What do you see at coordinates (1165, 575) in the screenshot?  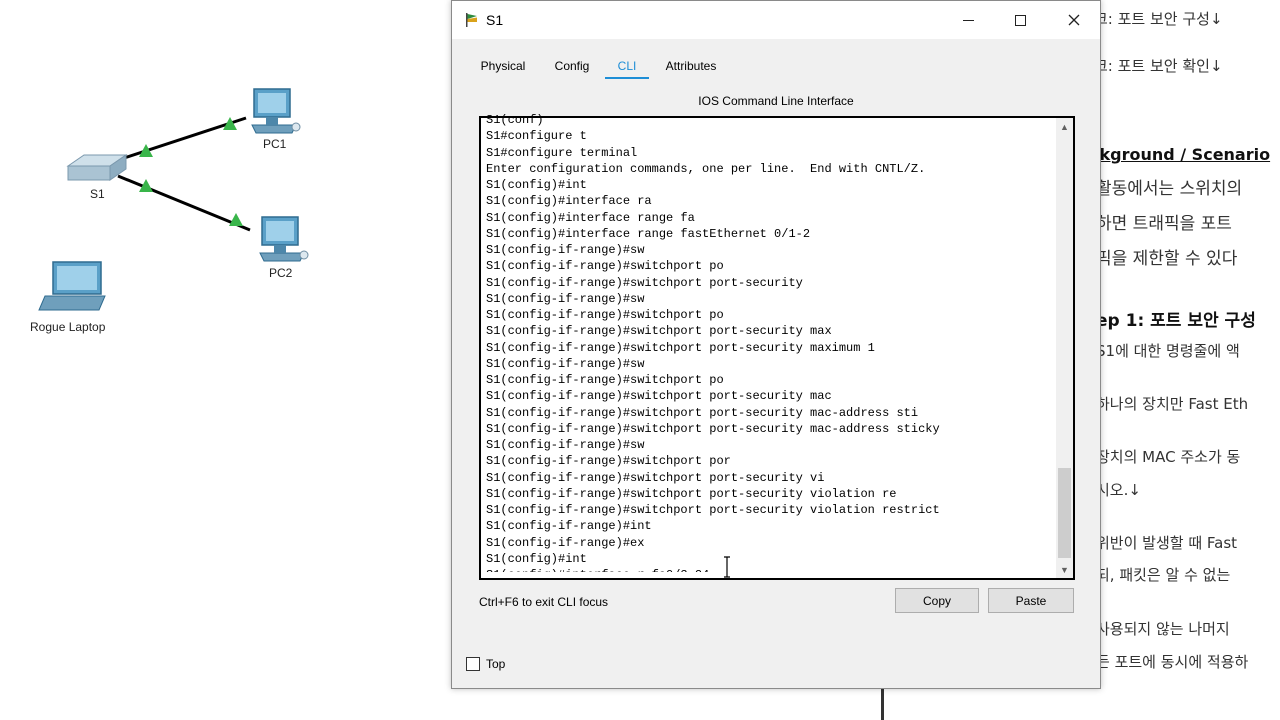 I see `doc-line: 되, 패킷은 알 수 없는` at bounding box center [1165, 575].